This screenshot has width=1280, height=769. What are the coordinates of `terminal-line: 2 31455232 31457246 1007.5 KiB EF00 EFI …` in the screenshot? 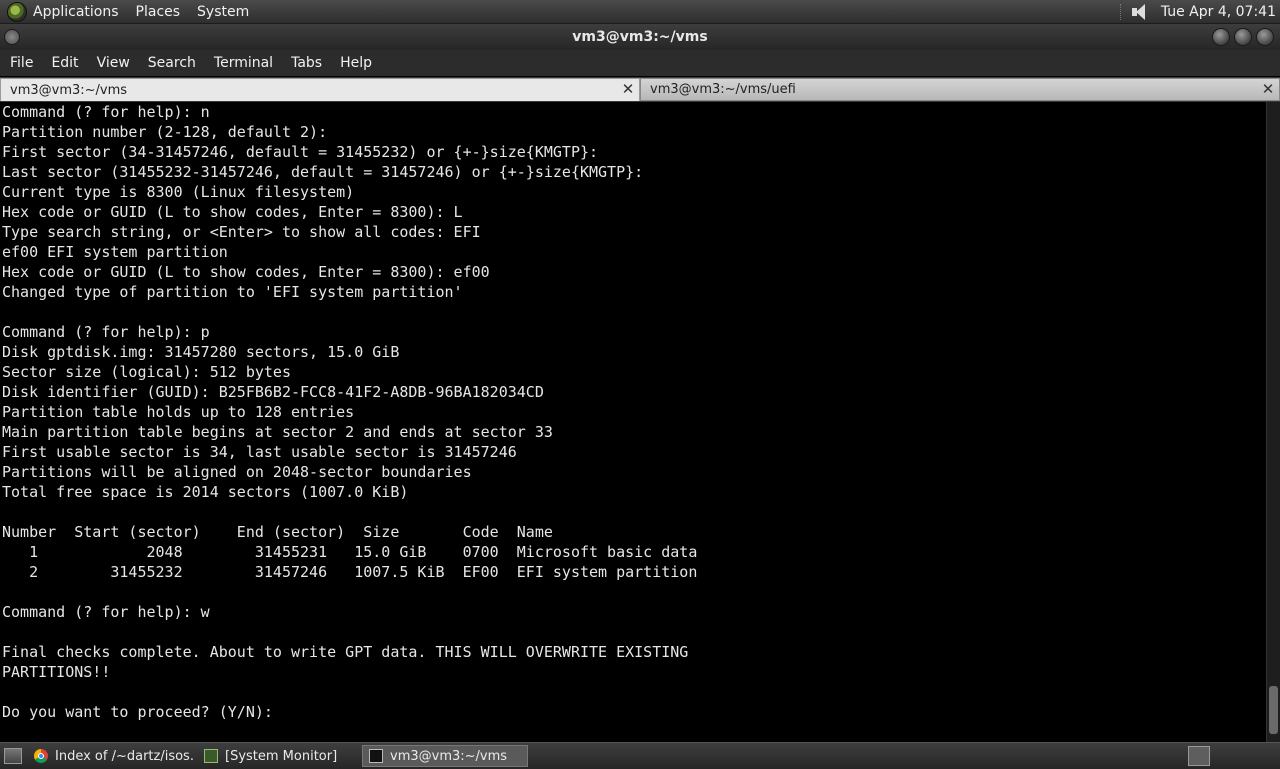 It's located at (350, 572).